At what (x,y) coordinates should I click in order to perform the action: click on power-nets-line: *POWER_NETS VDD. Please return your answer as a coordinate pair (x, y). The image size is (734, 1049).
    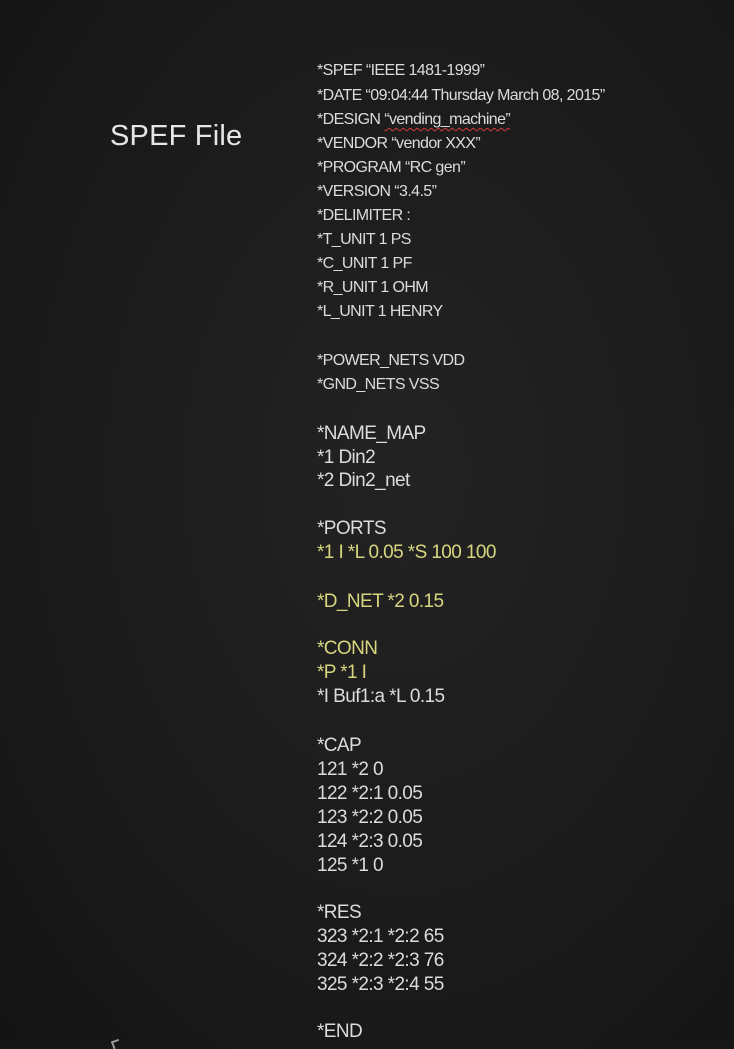
    Looking at the image, I should click on (391, 360).